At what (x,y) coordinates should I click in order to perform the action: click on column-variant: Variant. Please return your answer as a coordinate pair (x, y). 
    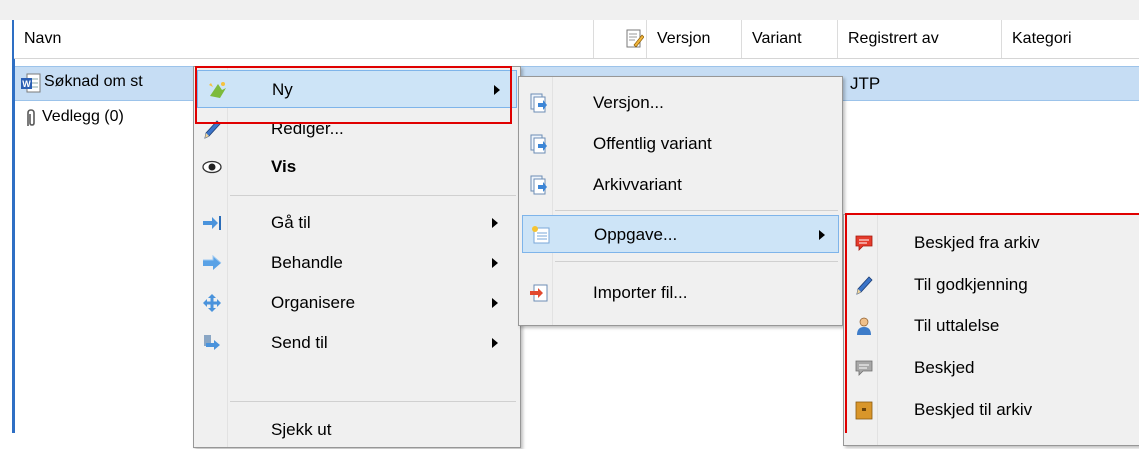
    Looking at the image, I should click on (790, 39).